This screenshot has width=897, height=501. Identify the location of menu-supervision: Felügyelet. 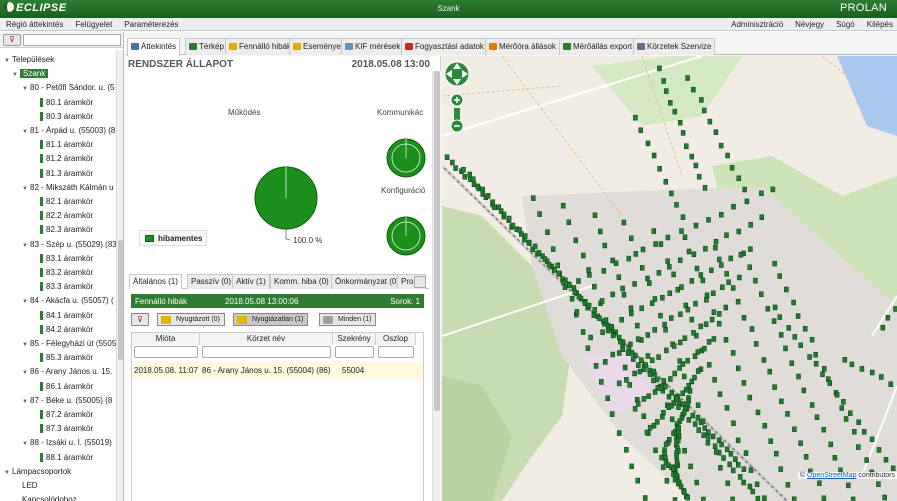
(93, 24).